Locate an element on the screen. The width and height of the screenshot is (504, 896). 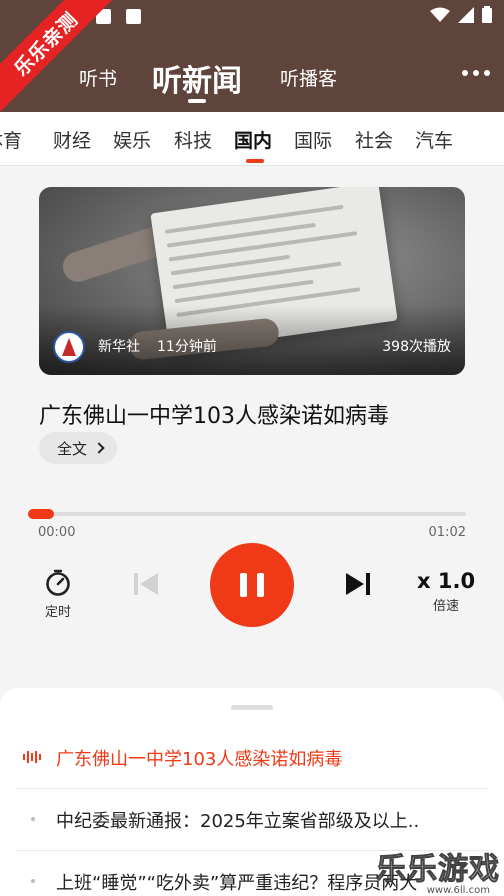
speed-button: x 1.0 倍速 is located at coordinates (446, 591).